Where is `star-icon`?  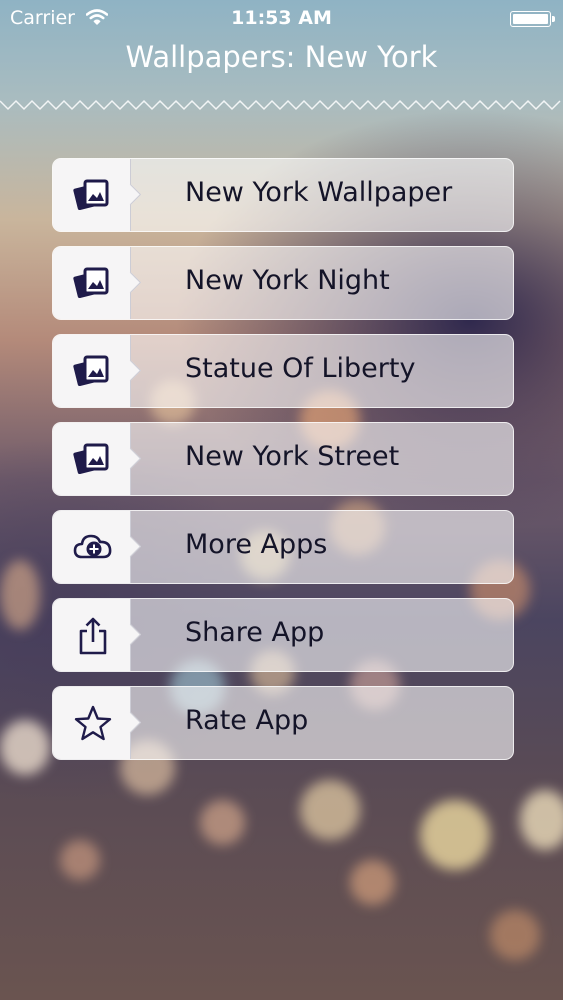 star-icon is located at coordinates (93, 723).